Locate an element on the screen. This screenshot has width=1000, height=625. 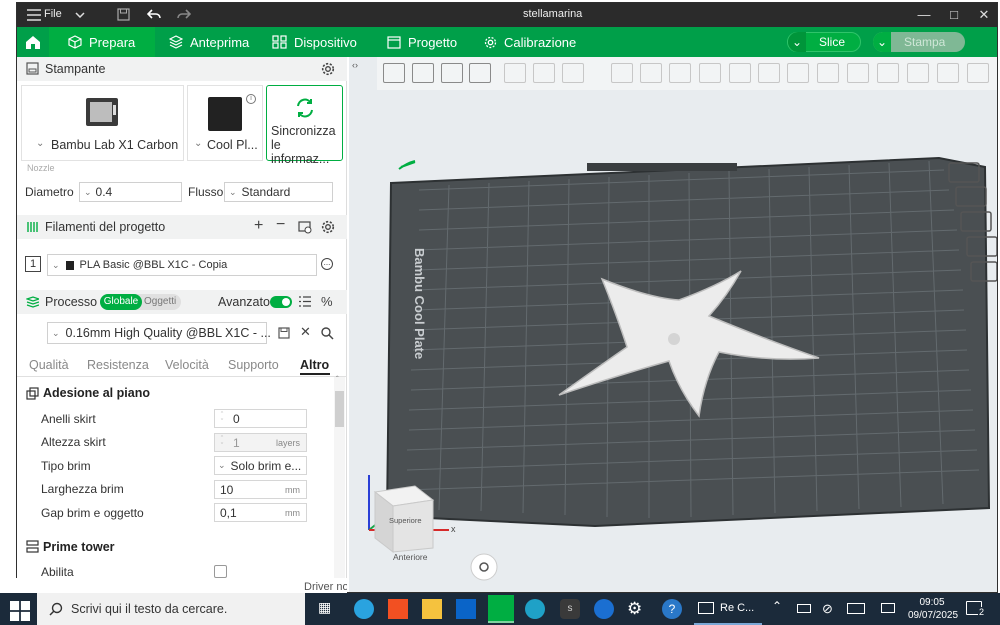
printer-card: ⌄ Bambu Lab X1 Carbon is located at coordinates (102, 123).